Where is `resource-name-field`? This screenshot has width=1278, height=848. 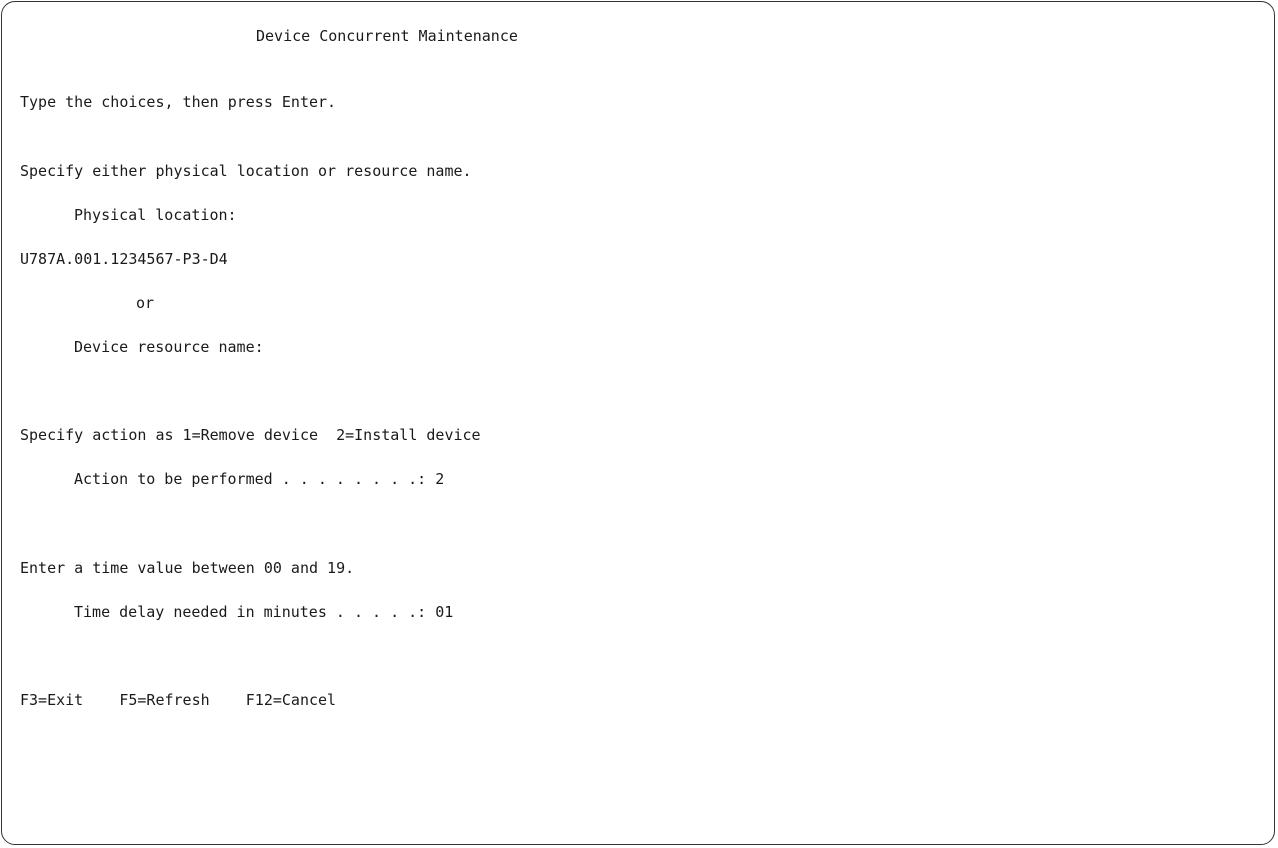
resource-name-field is located at coordinates (150, 391).